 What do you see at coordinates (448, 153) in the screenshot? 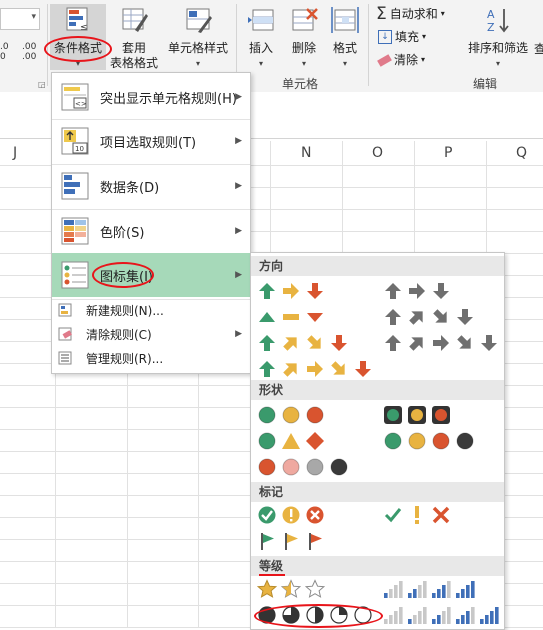
I see `column-header-p: P` at bounding box center [448, 153].